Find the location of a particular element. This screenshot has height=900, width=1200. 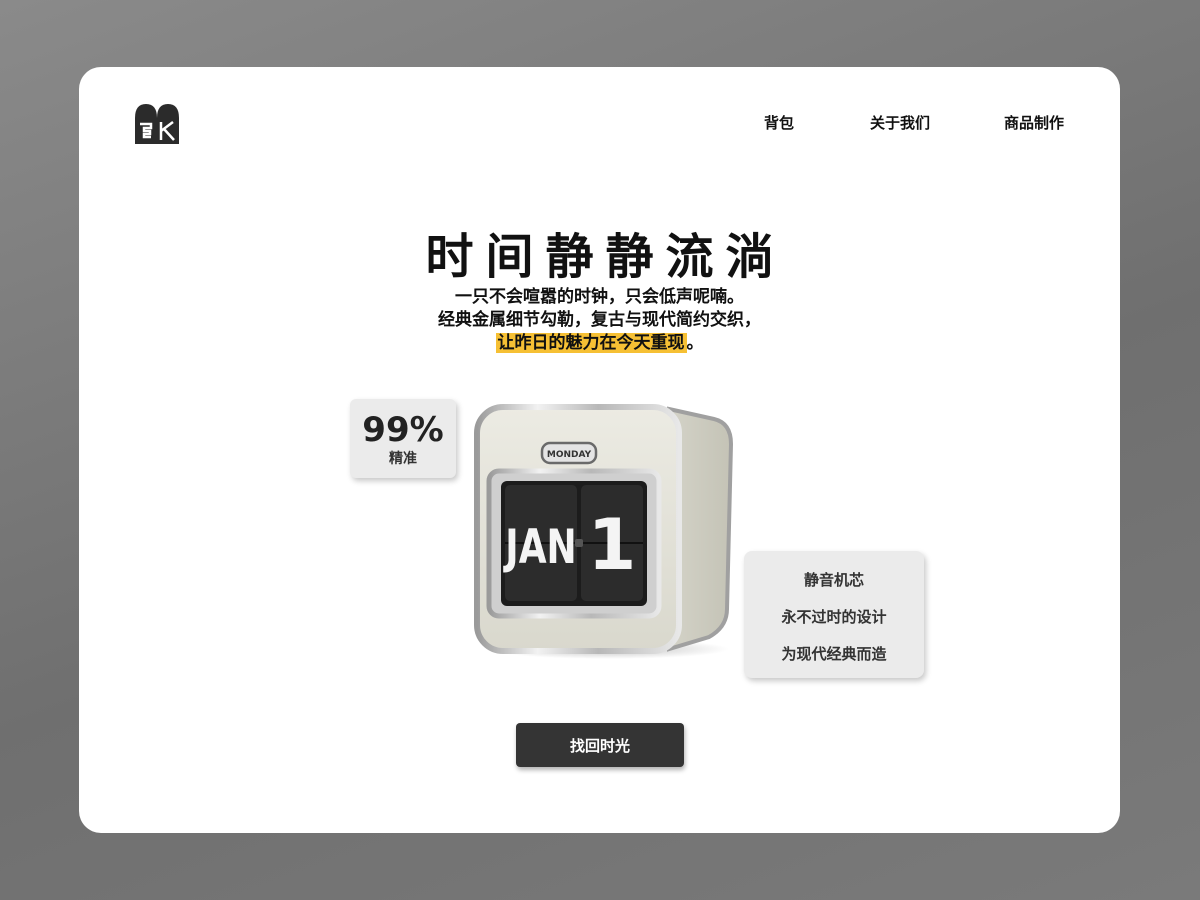

hero-subtitle-line3: 让昨日的魅力在今天重现。 is located at coordinates (599, 343).